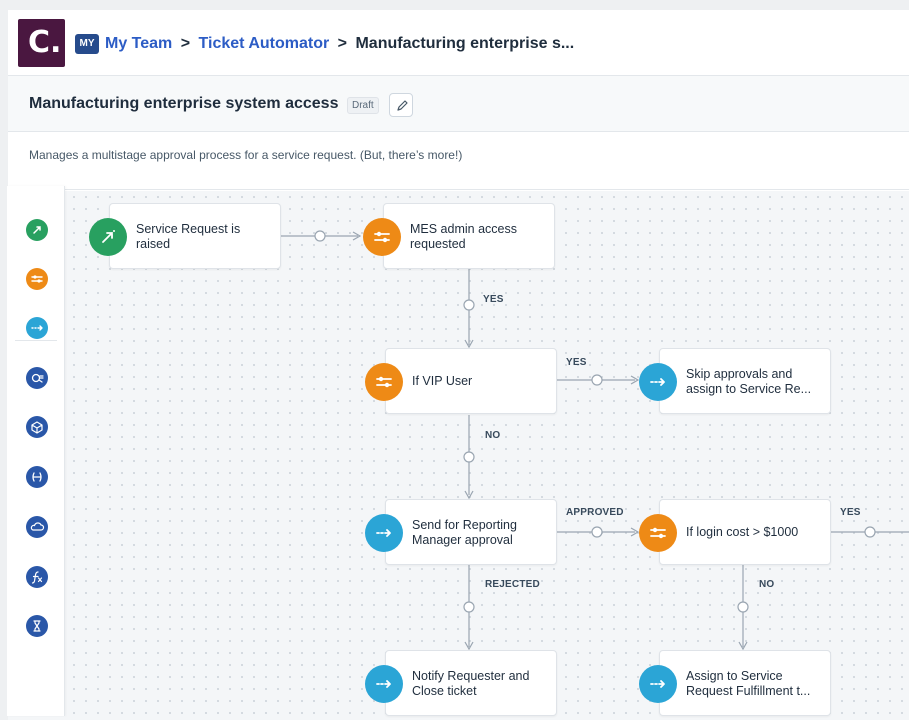 The width and height of the screenshot is (909, 720). What do you see at coordinates (464, 532) in the screenshot?
I see `node-label: Send for Reporting Manager approval` at bounding box center [464, 532].